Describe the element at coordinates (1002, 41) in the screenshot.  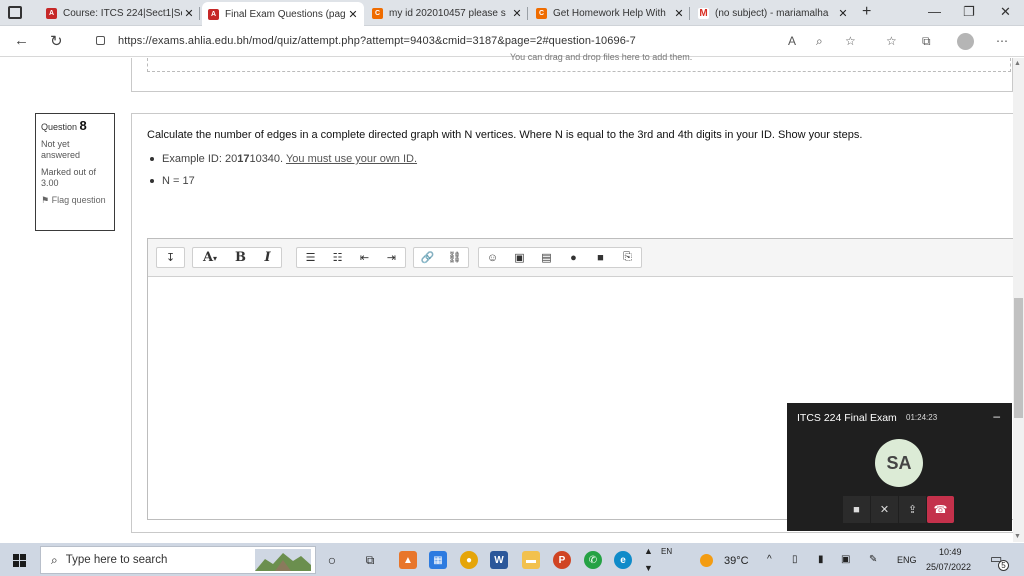
I see `more-menu-icon: ⋯` at that location.